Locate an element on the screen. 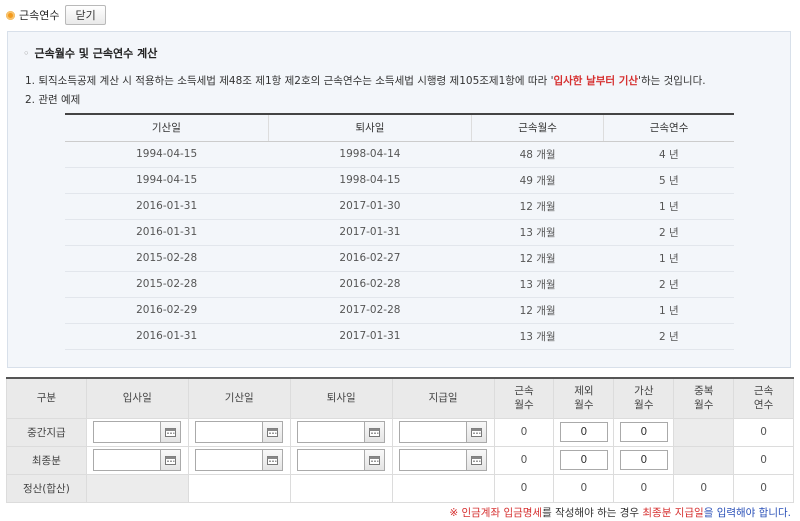  leave-date-cell: 2017-01-30 is located at coordinates (370, 206).